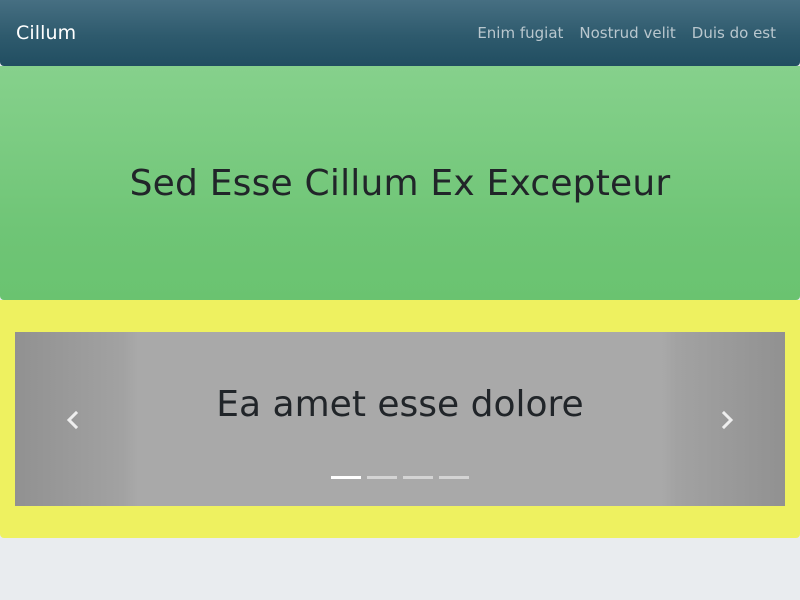  I want to click on carousel-next-button, so click(727, 419).